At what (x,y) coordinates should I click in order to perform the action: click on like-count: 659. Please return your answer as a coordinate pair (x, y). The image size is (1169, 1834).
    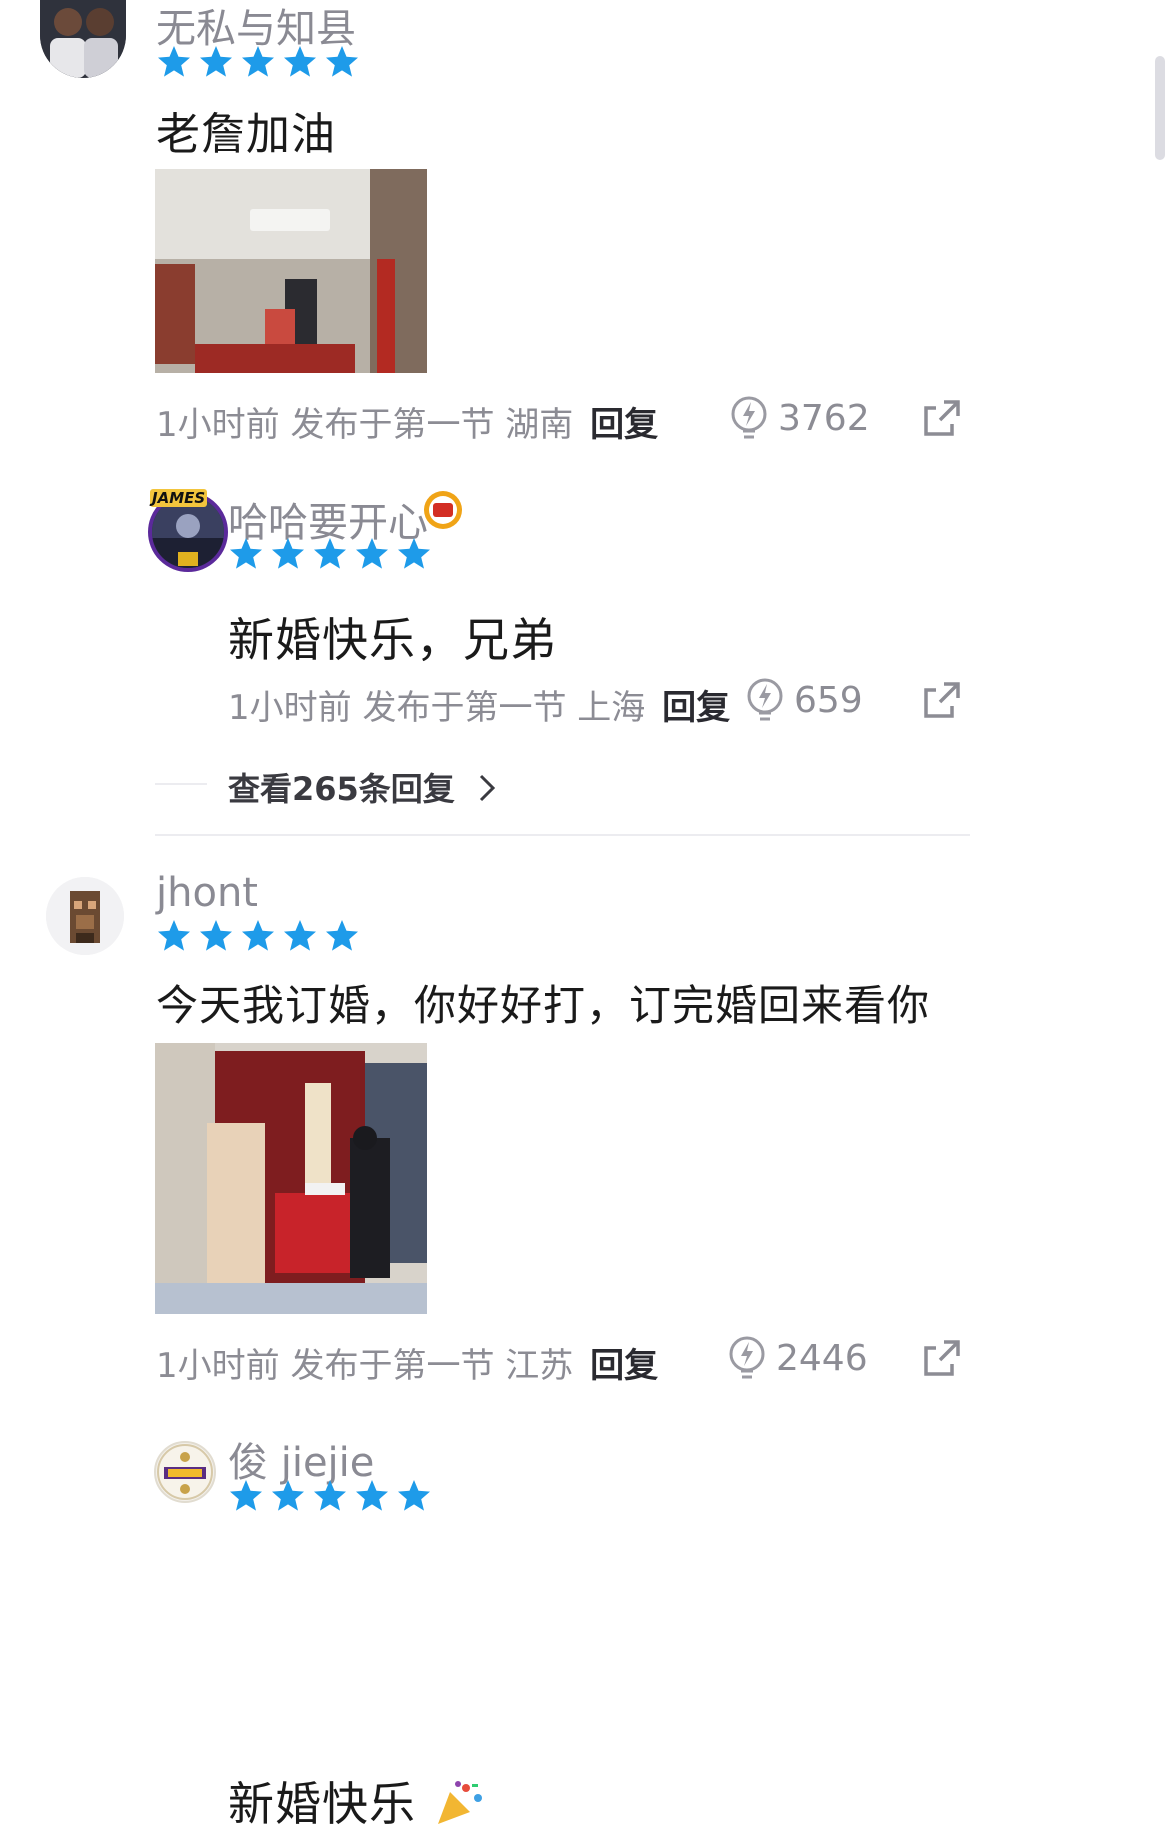
    Looking at the image, I should click on (828, 700).